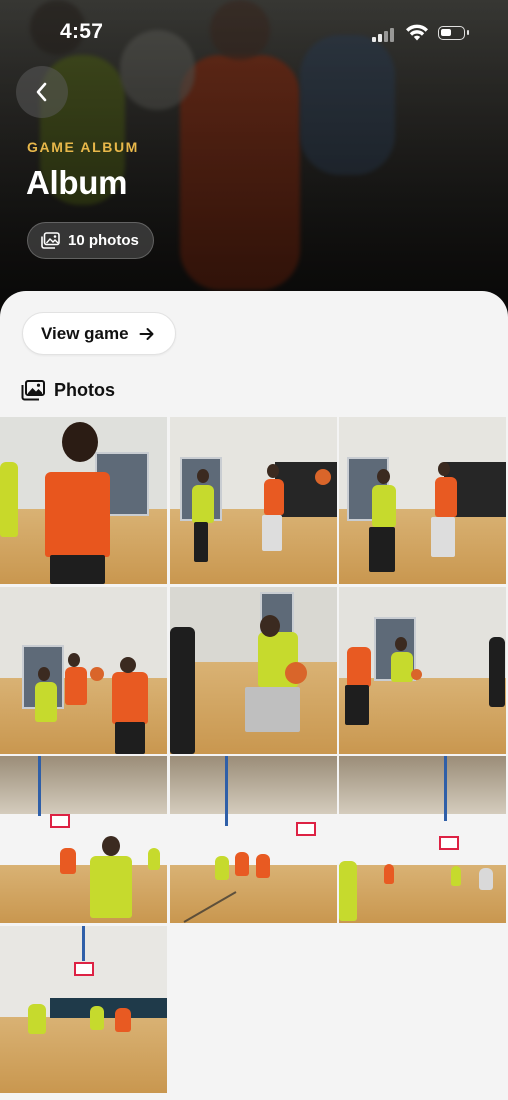 Image resolution: width=508 pixels, height=1100 pixels. I want to click on signal-icon, so click(383, 35).